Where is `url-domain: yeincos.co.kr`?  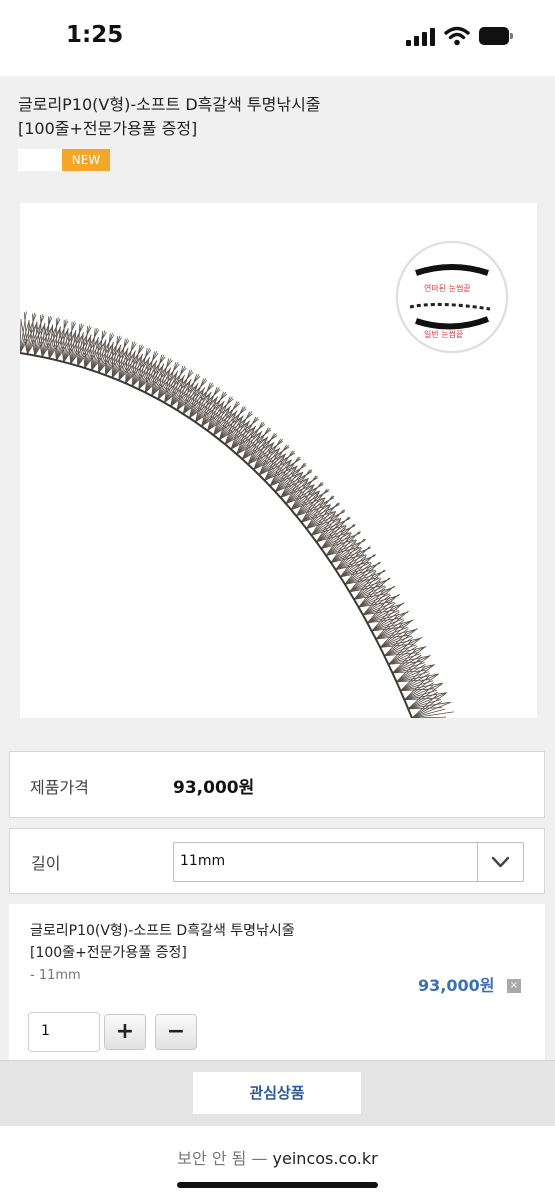 url-domain: yeincos.co.kr is located at coordinates (325, 1158).